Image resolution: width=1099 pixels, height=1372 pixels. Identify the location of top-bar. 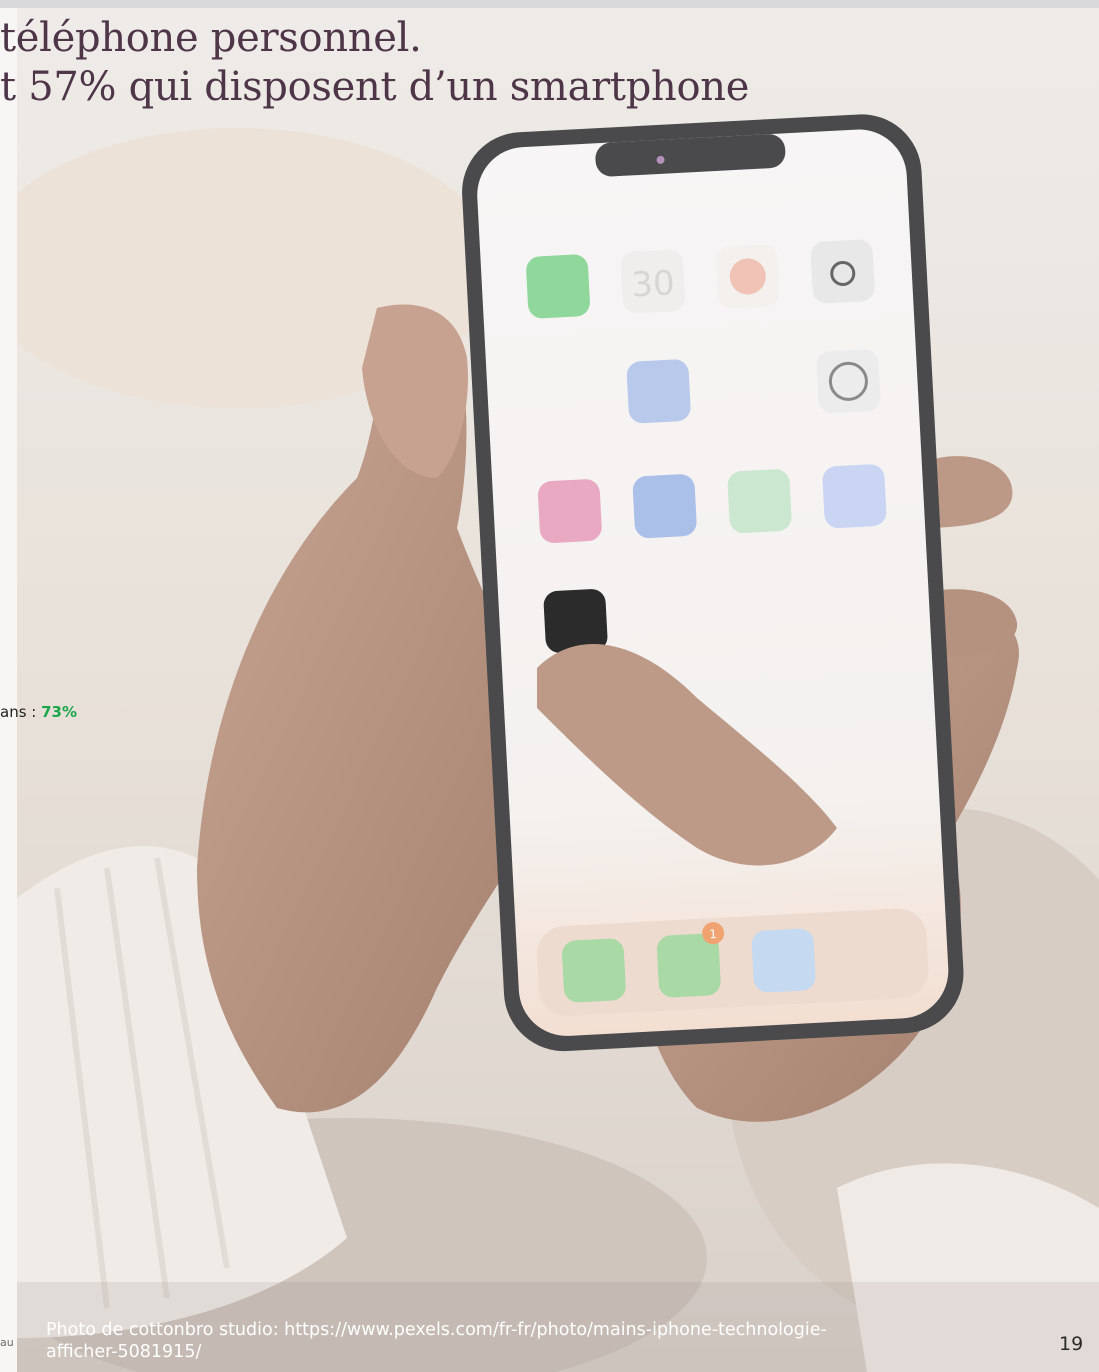
(549, 4).